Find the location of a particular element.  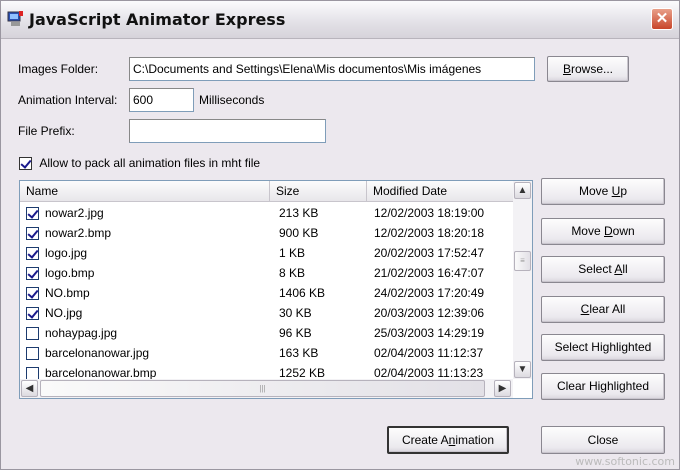

file-prefix-label: File Prefix: is located at coordinates (46, 131).